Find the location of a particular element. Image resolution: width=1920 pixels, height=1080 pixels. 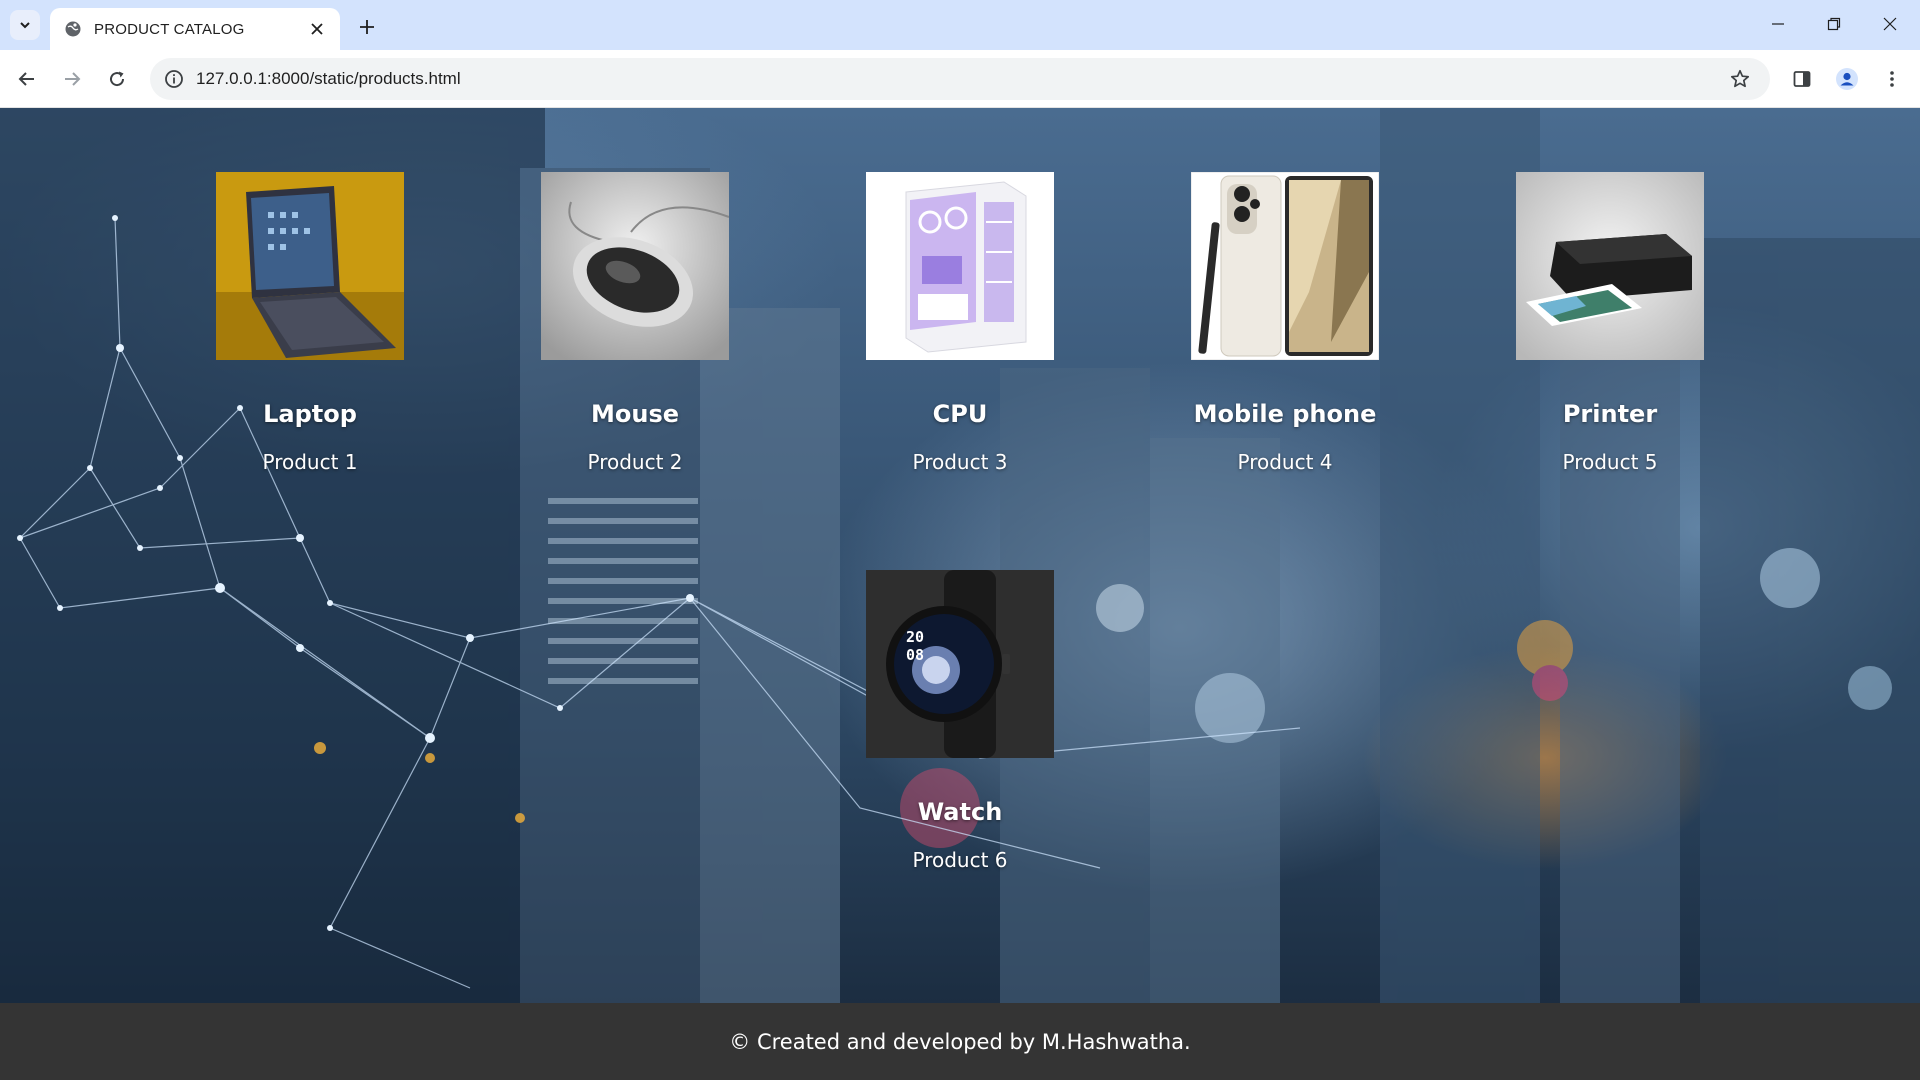

product-label: Product 4 is located at coordinates (1285, 462).